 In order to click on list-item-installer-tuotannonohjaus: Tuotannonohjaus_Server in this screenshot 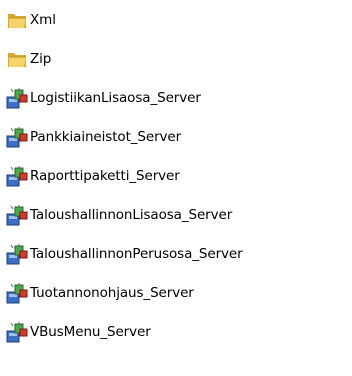, I will do `click(97, 293)`.